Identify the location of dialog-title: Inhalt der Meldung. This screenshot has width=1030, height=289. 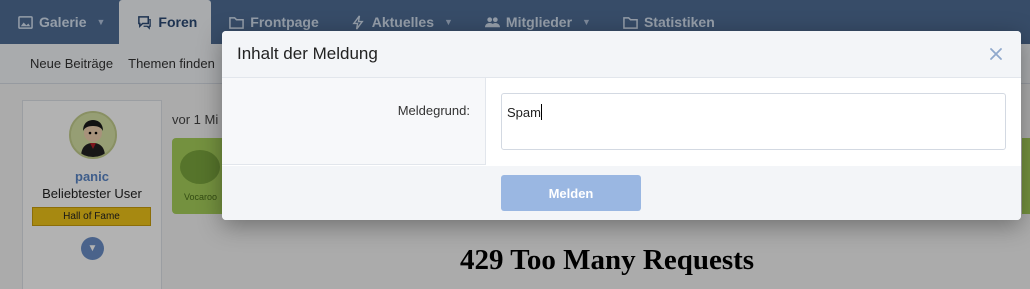
(307, 53).